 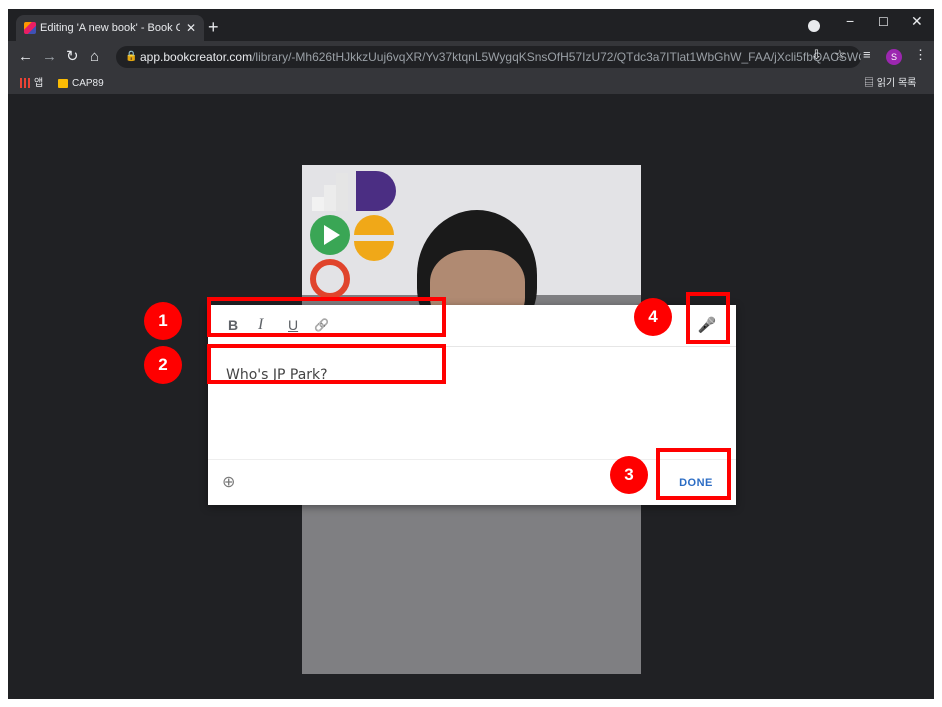 What do you see at coordinates (653, 317) in the screenshot?
I see `annotation-badge-4: 4` at bounding box center [653, 317].